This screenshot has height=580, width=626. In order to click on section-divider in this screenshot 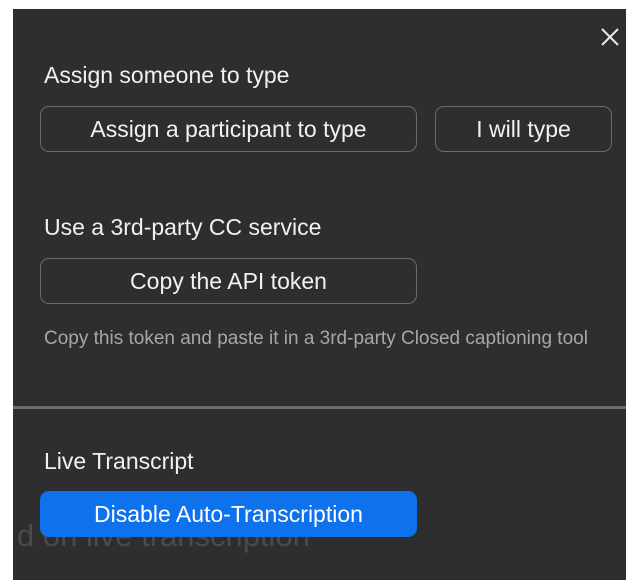, I will do `click(319, 407)`.